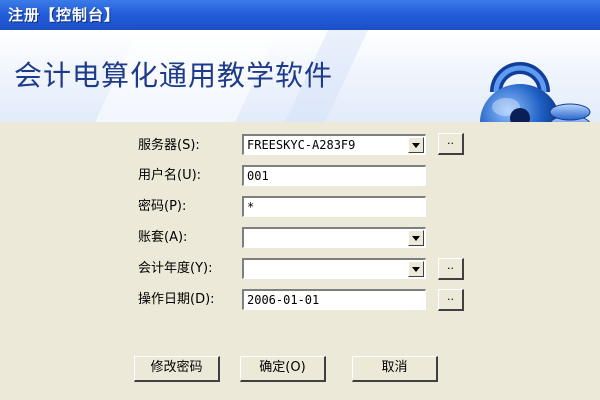 The width and height of the screenshot is (600, 400). I want to click on change-password-button: 修改密码, so click(177, 369).